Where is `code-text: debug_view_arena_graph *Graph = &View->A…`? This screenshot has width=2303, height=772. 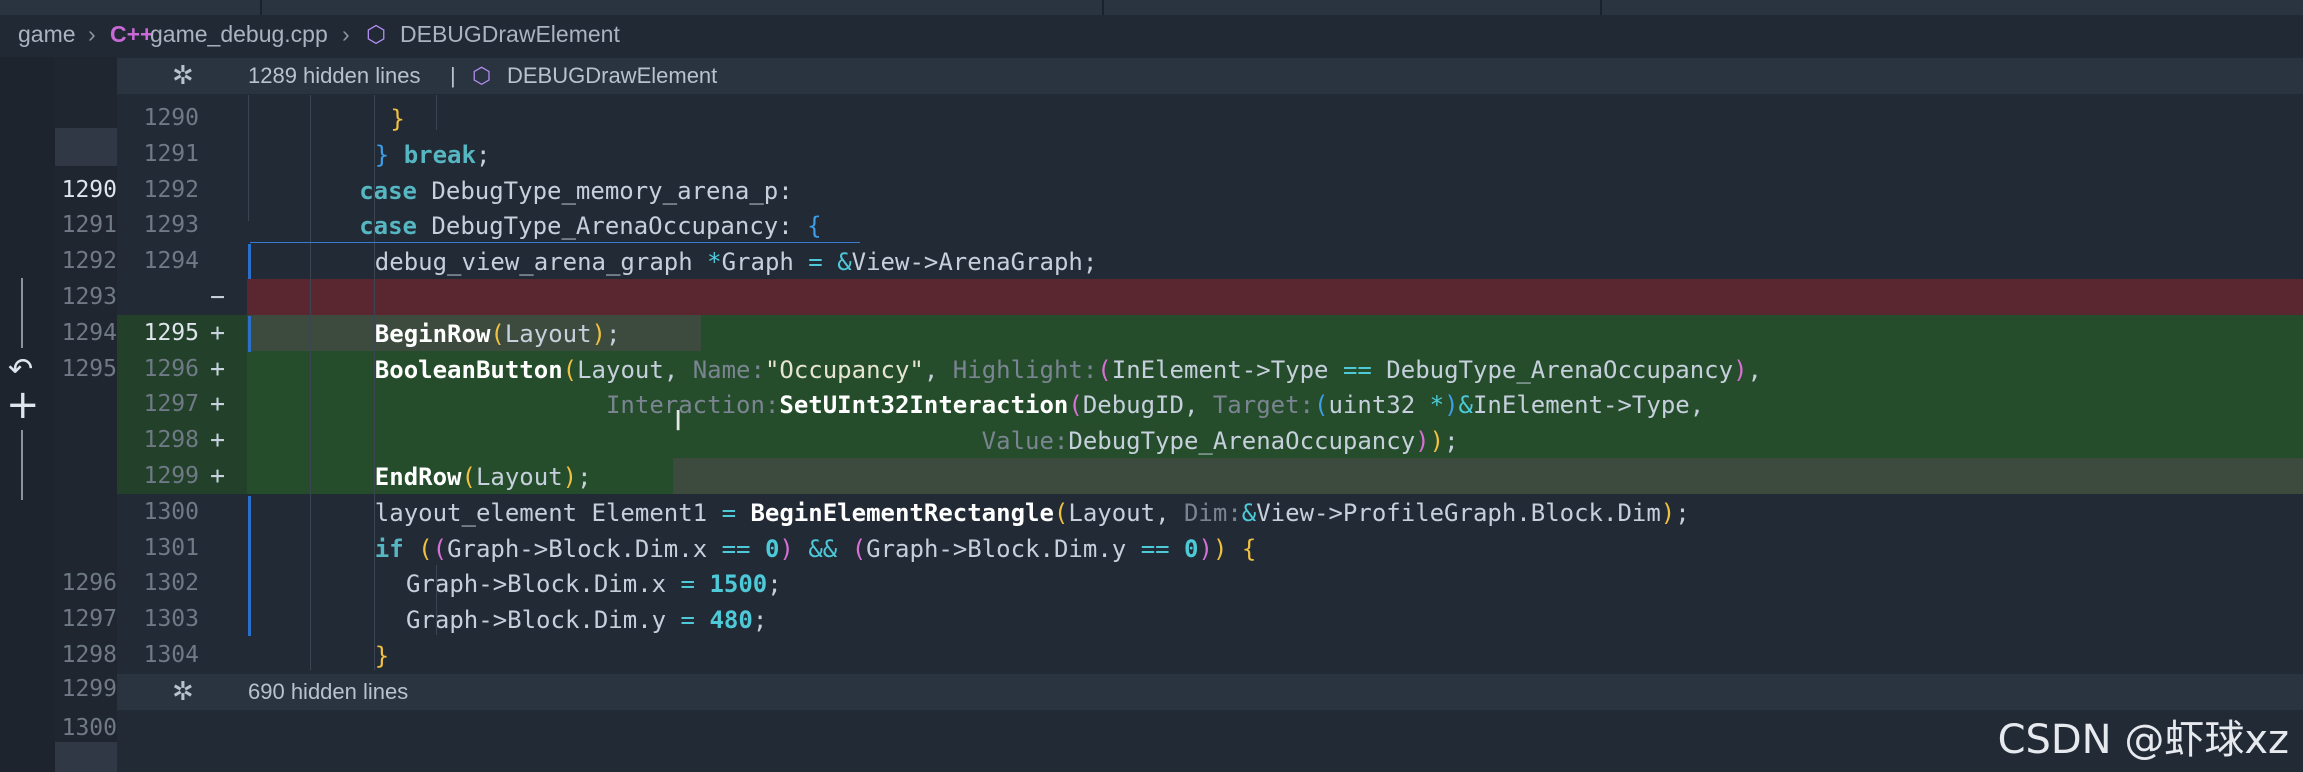
code-text: debug_view_arena_graph *Graph = &View->A… is located at coordinates (736, 262).